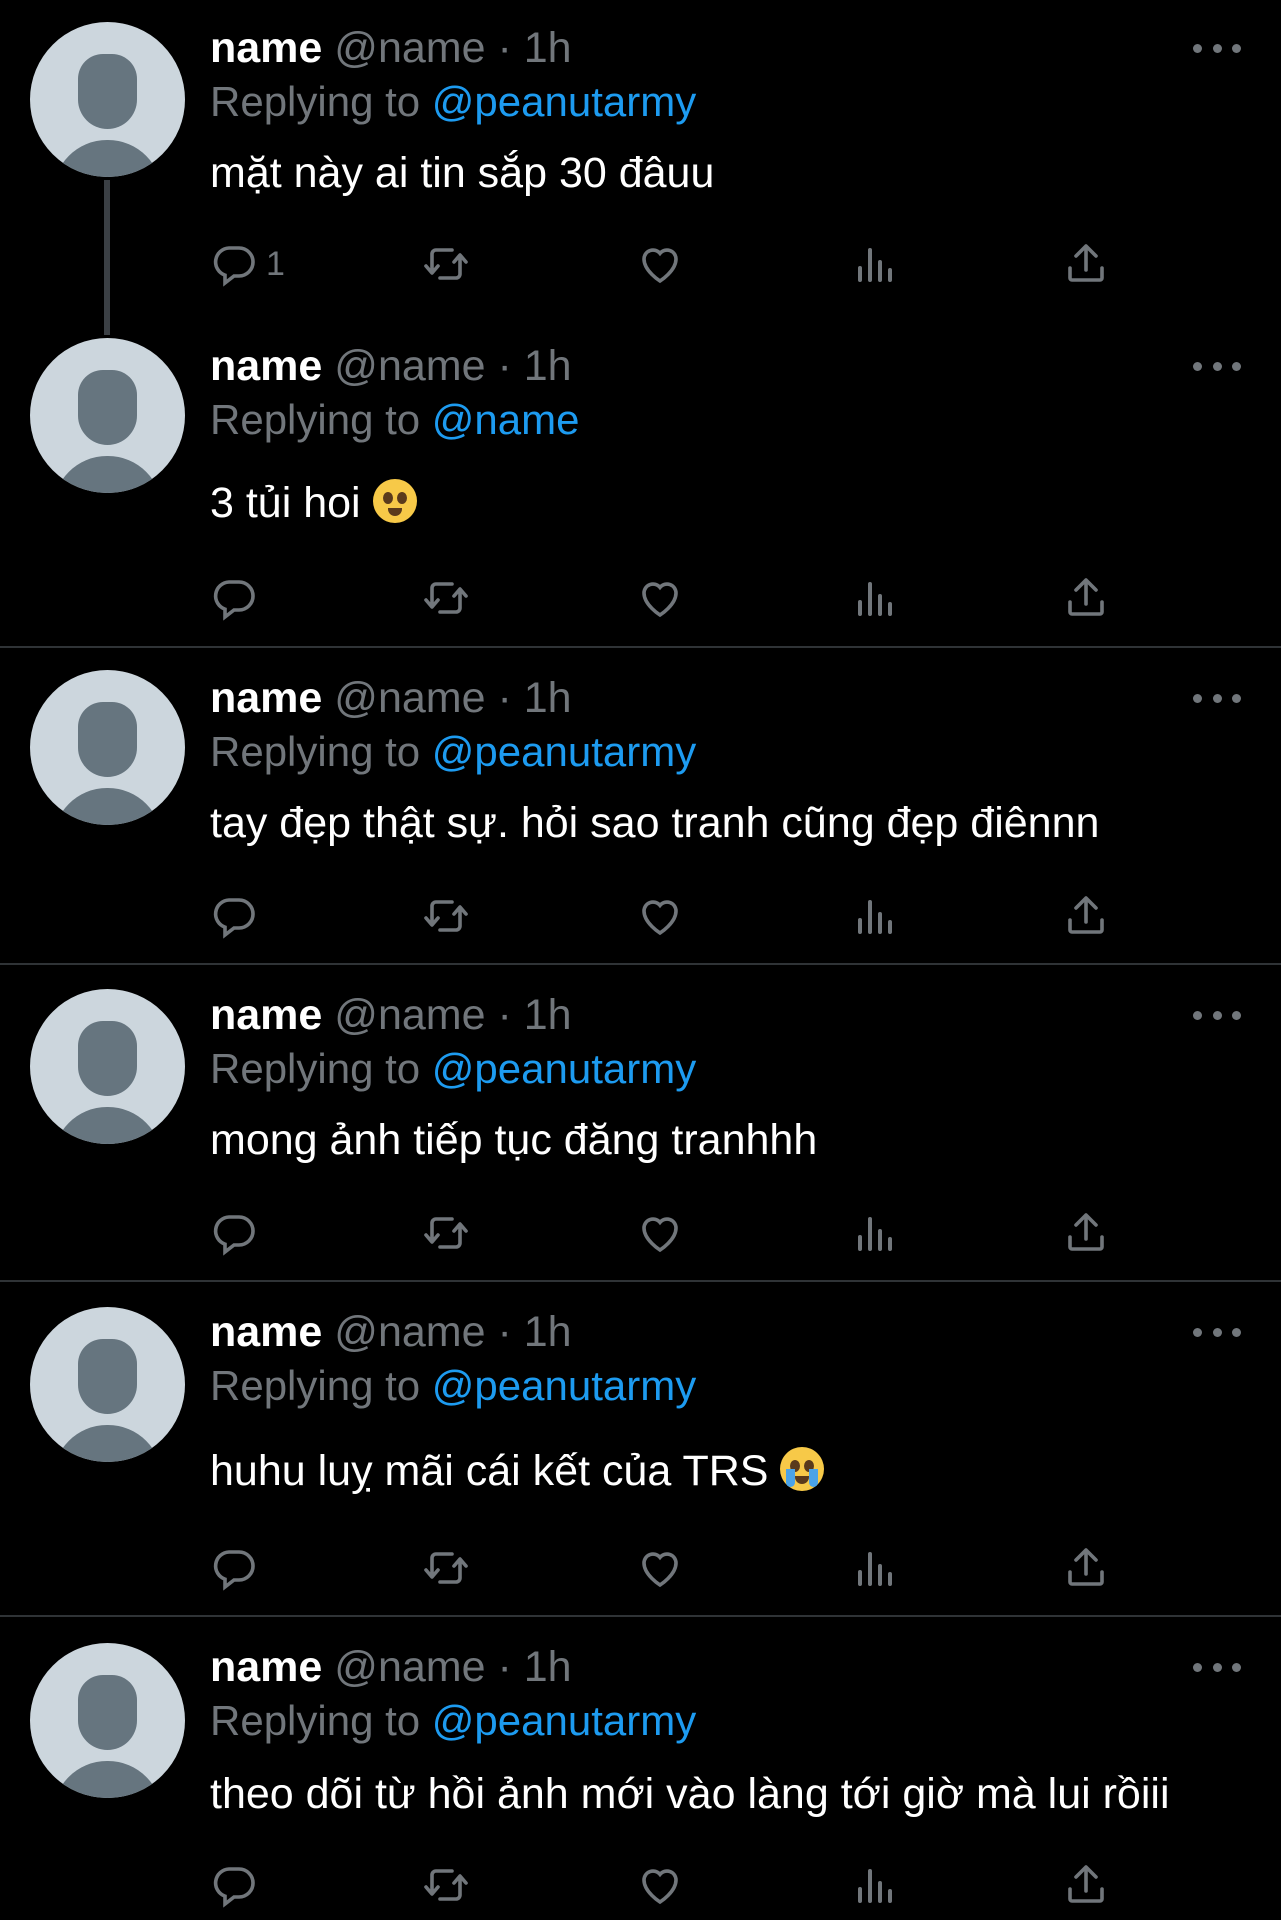 The width and height of the screenshot is (1281, 1920). I want to click on tweet-text: huhu luỵ mãi cái kết của TRS, so click(489, 1471).